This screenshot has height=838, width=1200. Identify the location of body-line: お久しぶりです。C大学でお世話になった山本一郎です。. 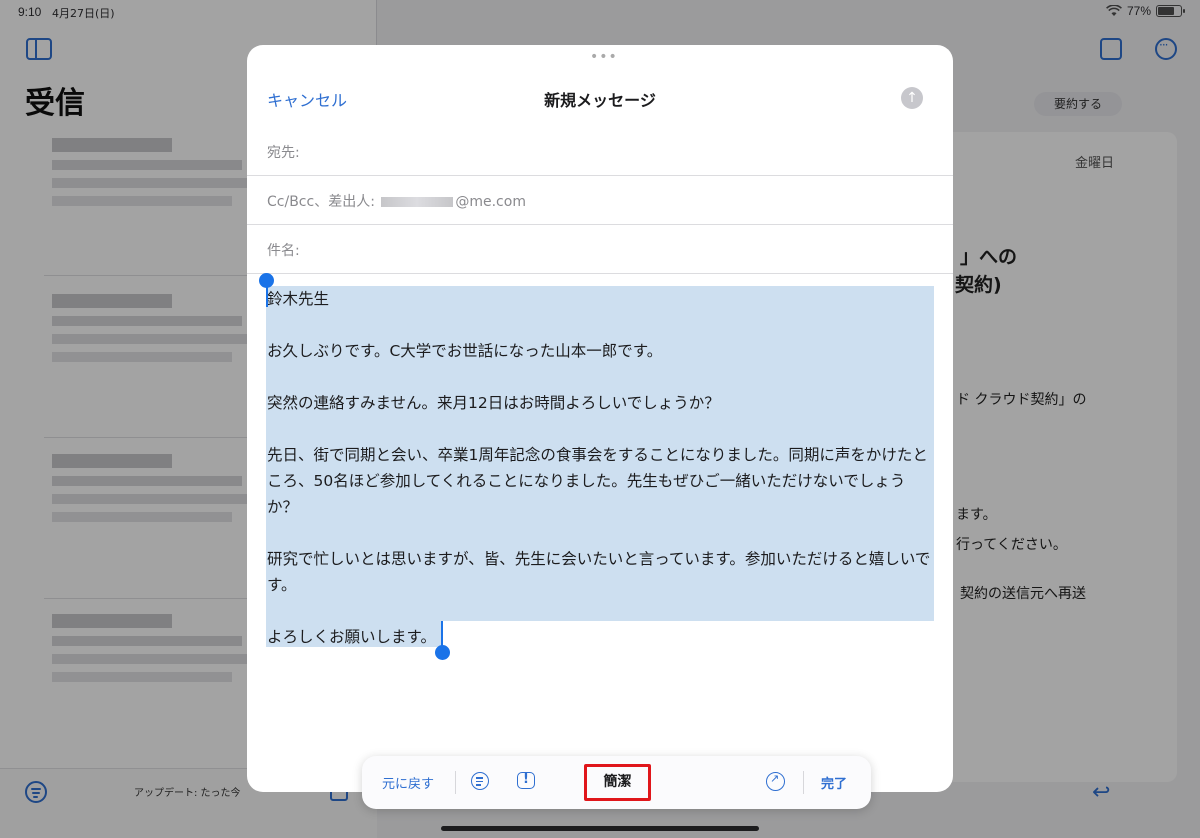
(465, 351).